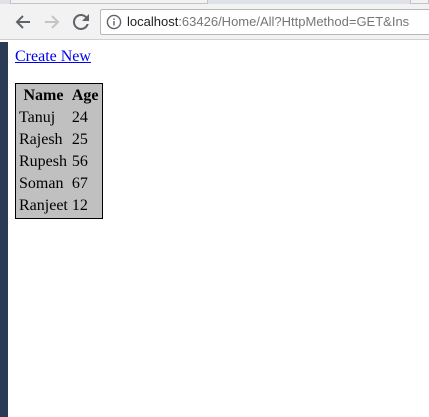 Image resolution: width=429 pixels, height=417 pixels. What do you see at coordinates (79, 117) in the screenshot?
I see `cell-age: 24` at bounding box center [79, 117].